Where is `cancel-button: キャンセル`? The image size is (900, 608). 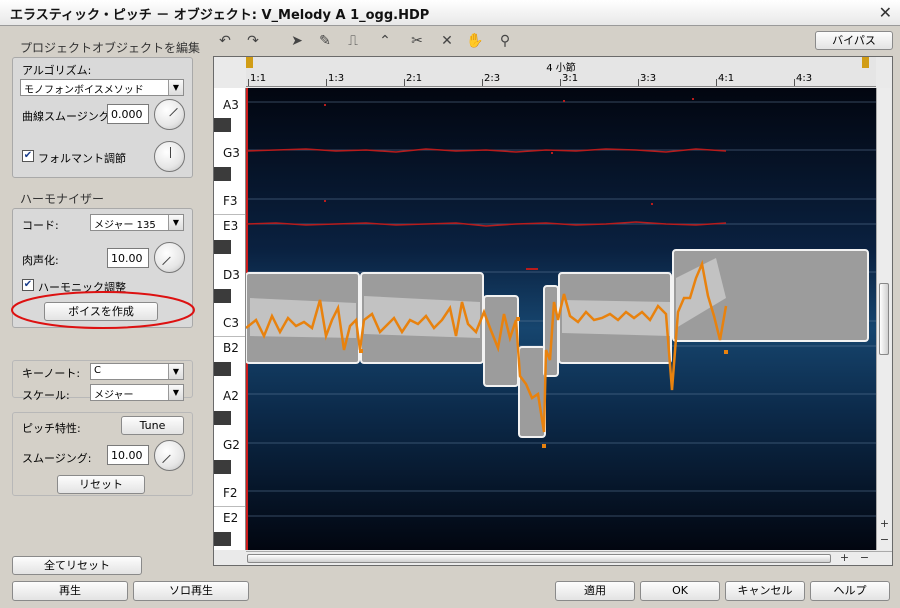 cancel-button: キャンセル is located at coordinates (765, 591).